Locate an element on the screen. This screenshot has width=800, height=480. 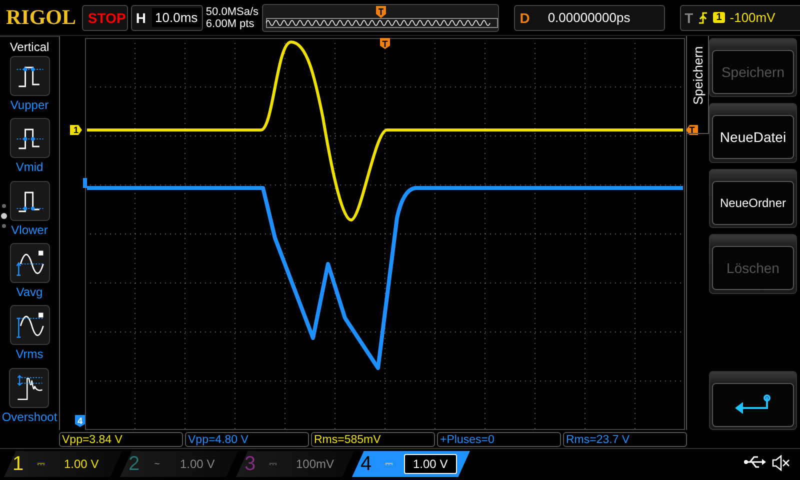
logo: RIGOL is located at coordinates (42, 17).